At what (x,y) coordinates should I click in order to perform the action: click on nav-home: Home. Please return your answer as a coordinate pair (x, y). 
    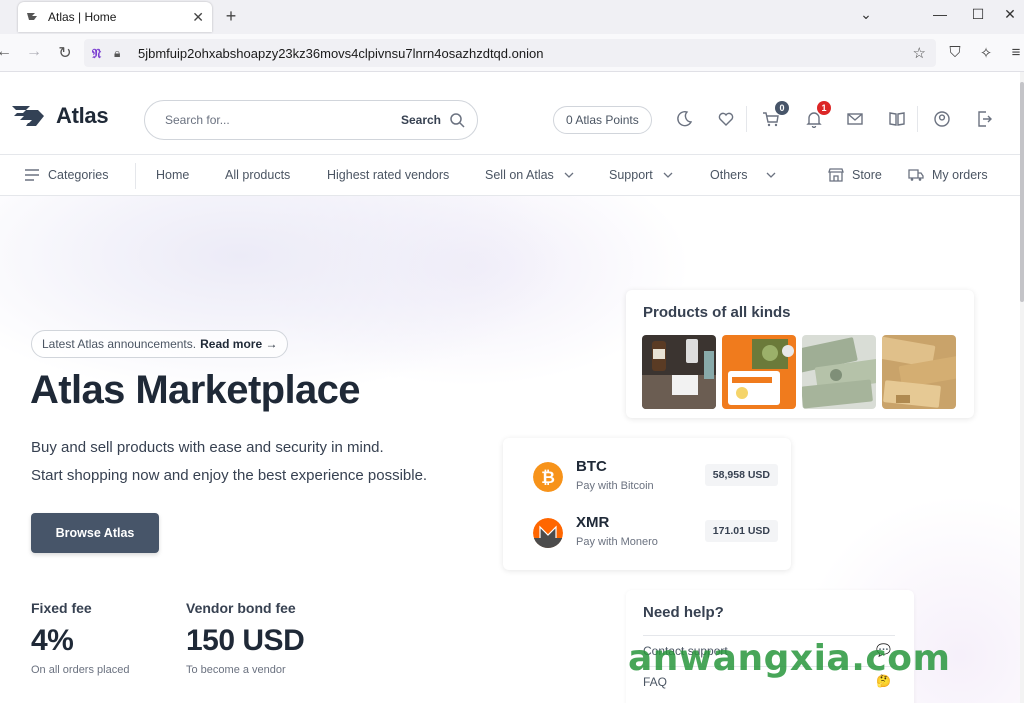
    Looking at the image, I should click on (172, 175).